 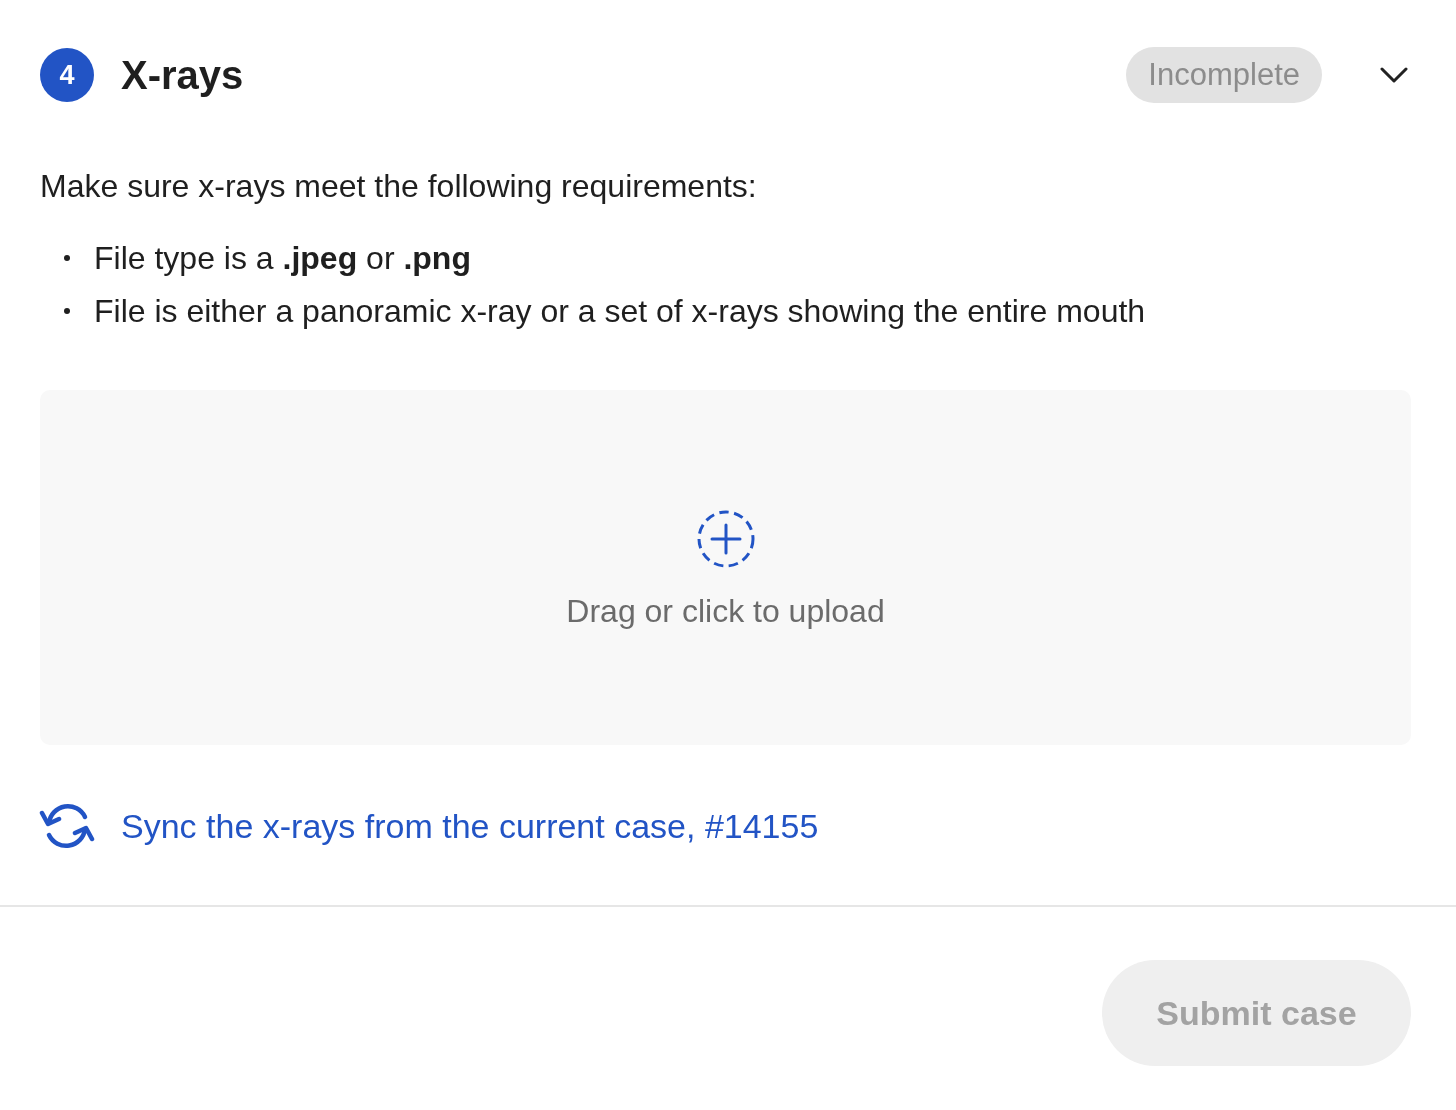 I want to click on add-icon, so click(x=725, y=539).